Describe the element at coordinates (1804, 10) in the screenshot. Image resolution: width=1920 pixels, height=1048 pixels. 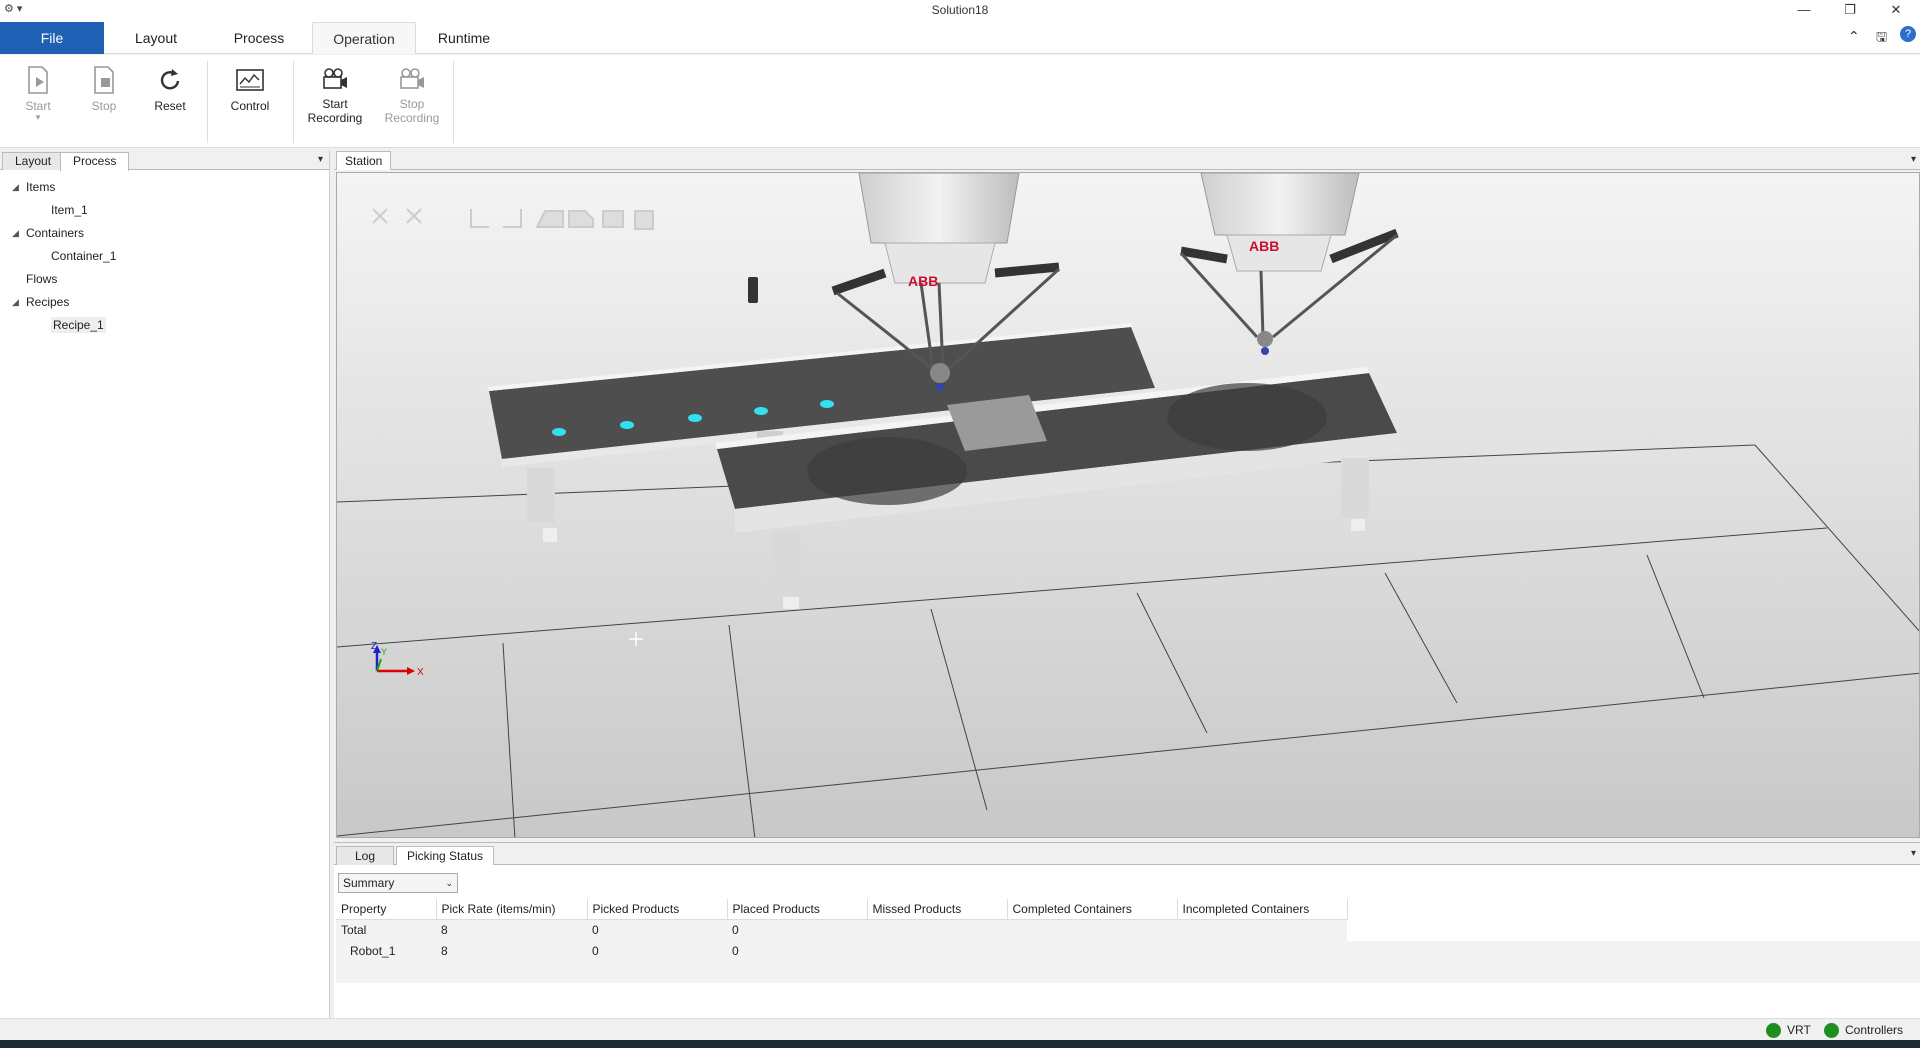
I see `minimize-button: —` at that location.